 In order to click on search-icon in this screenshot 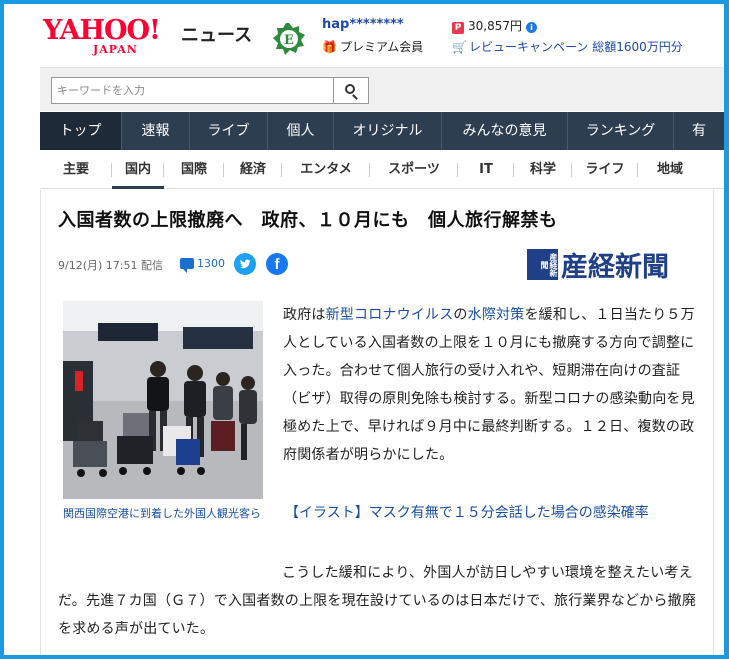, I will do `click(350, 89)`.